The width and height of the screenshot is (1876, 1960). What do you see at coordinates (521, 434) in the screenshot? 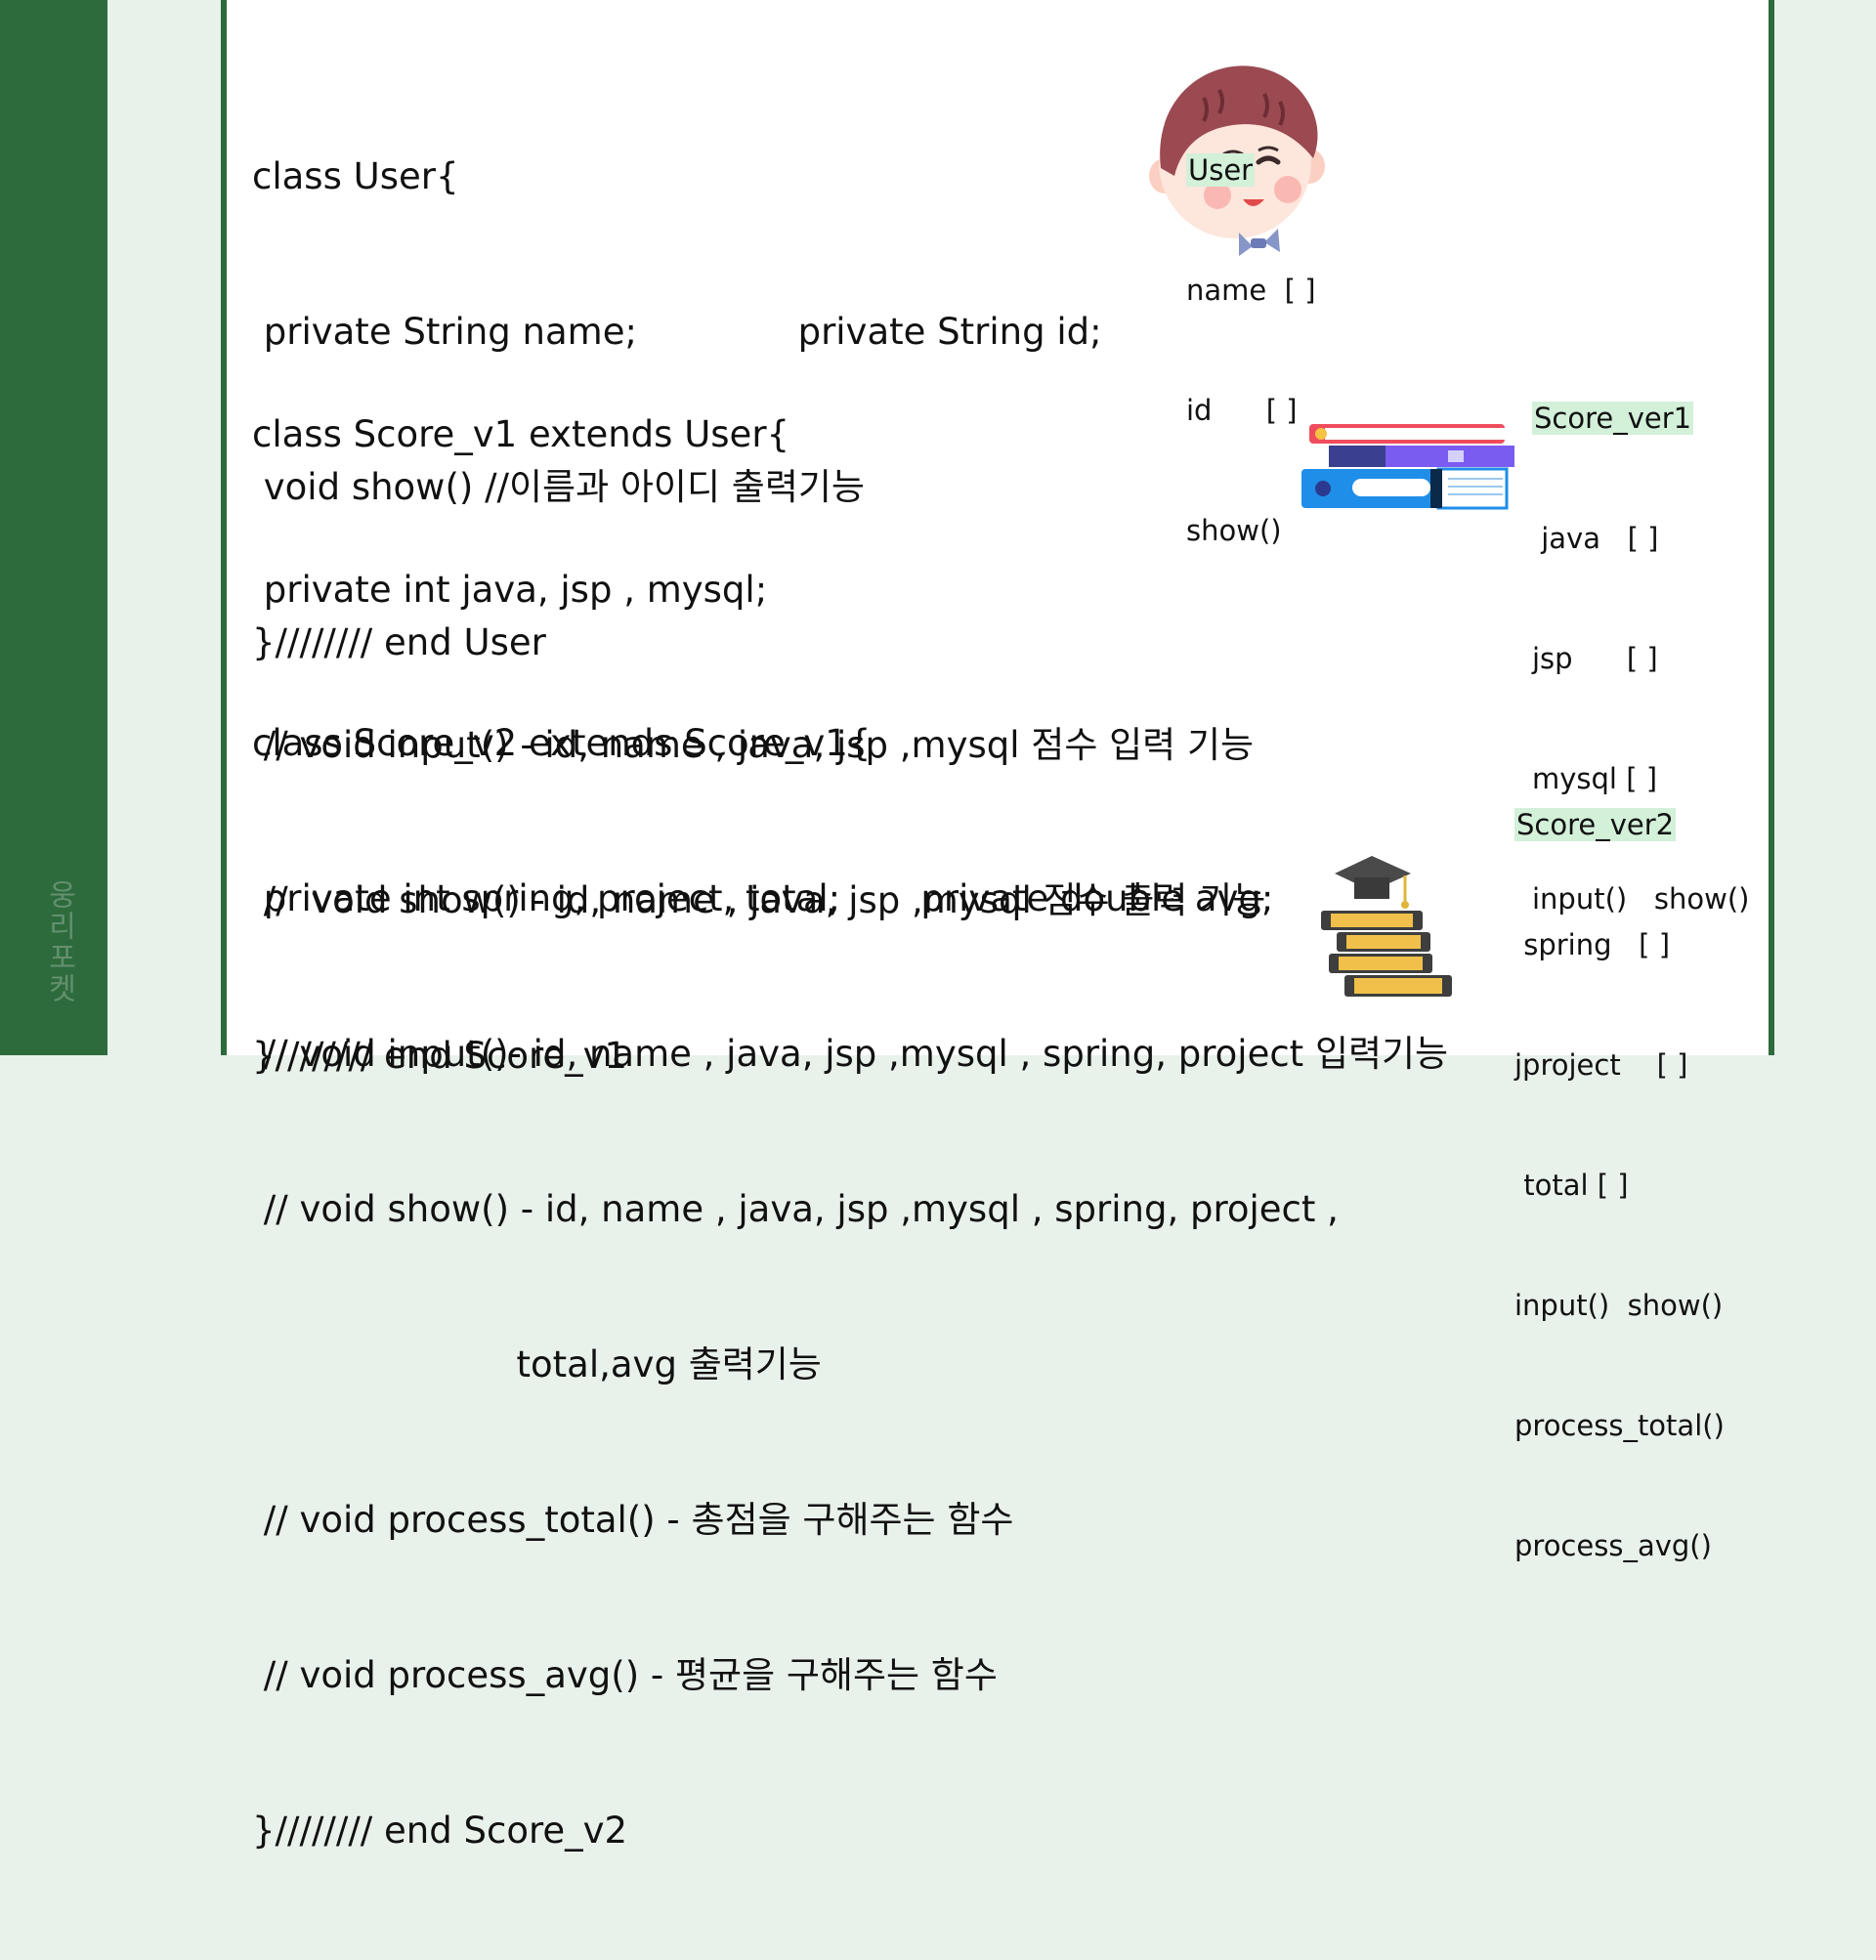
I see `code-line: class Score_v1 extends User{` at bounding box center [521, 434].